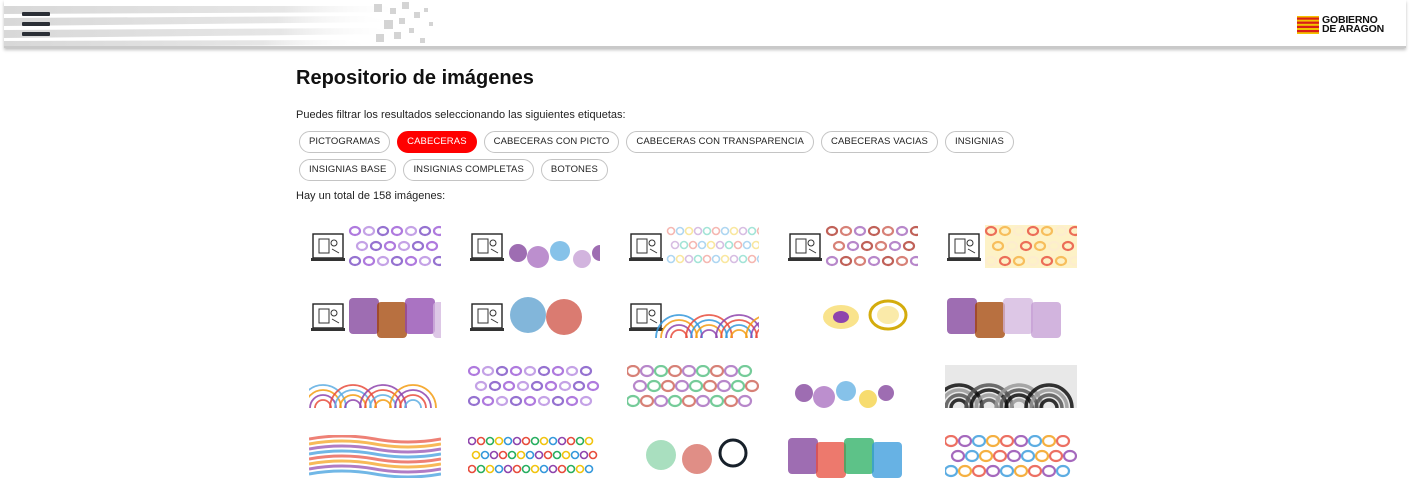  What do you see at coordinates (1308, 25) in the screenshot?
I see `aragon-flag-icon` at bounding box center [1308, 25].